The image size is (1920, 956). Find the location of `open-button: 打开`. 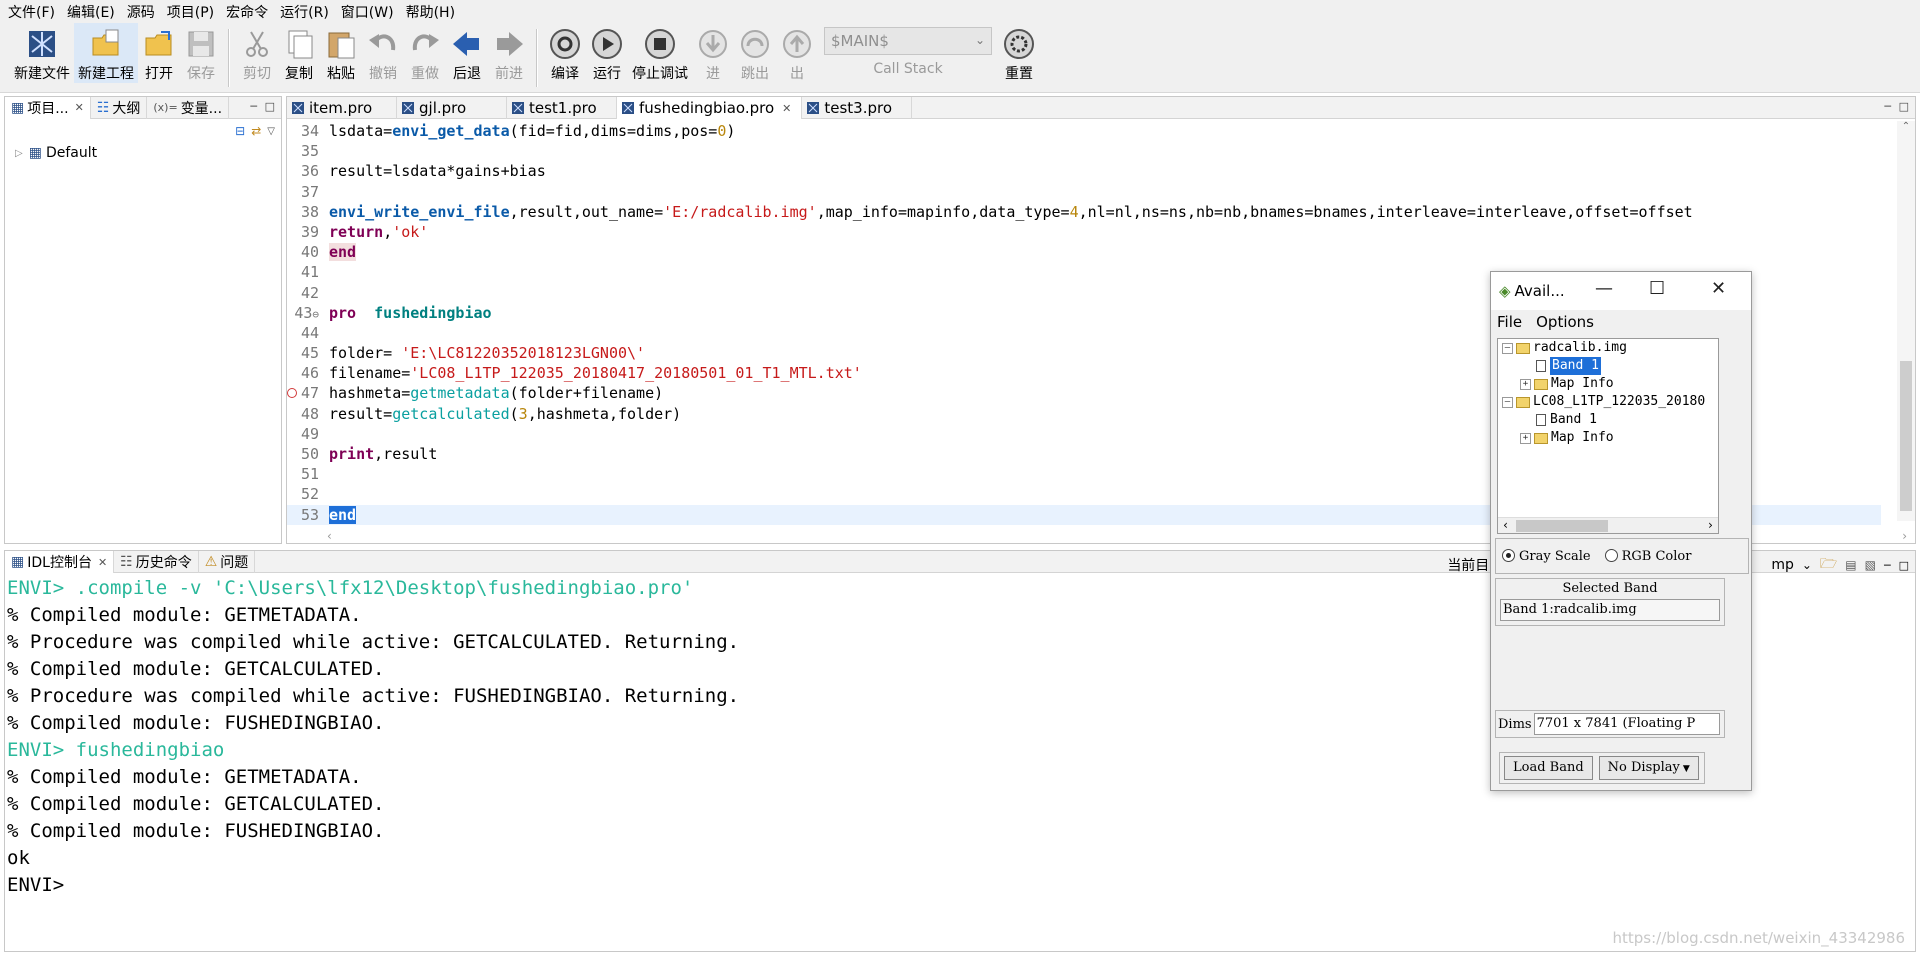

open-button: 打开 is located at coordinates (159, 53).